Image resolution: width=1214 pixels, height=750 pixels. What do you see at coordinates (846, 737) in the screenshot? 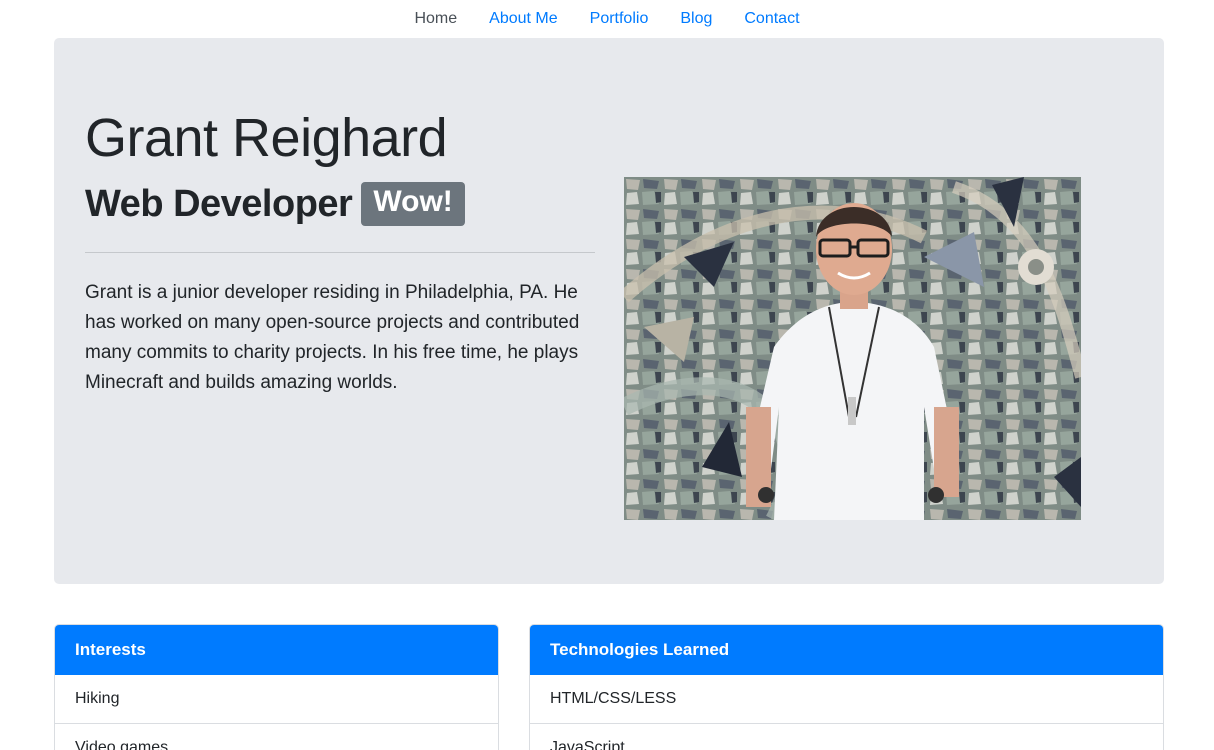
I see `list-item: JavaScript` at bounding box center [846, 737].